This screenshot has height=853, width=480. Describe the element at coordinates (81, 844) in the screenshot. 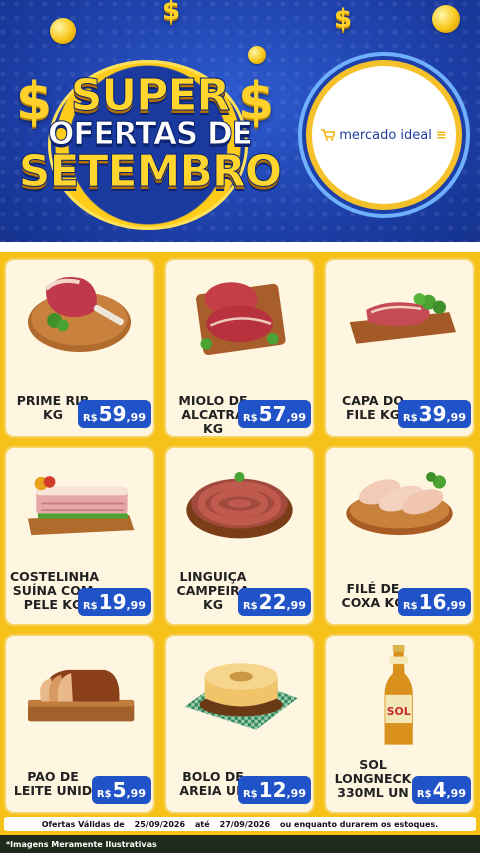

I see `disclaimer-text: *Imagens Meramente Ilustrativas` at that location.